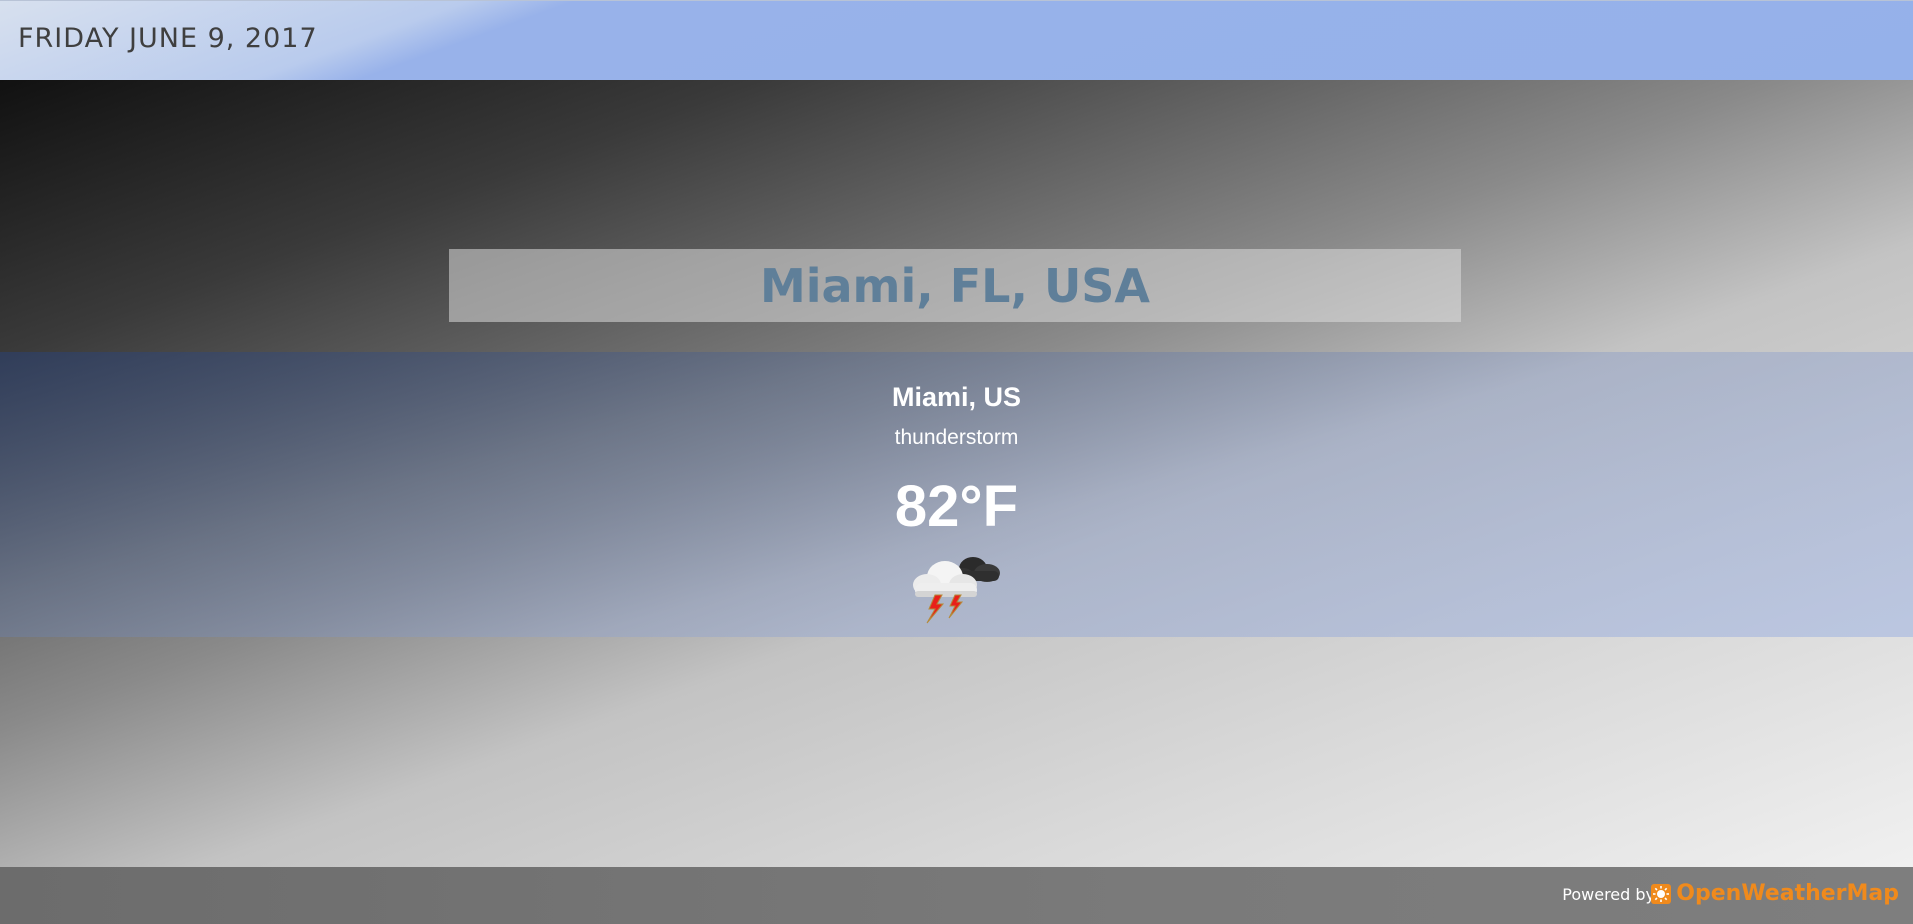 Image resolution: width=1913 pixels, height=924 pixels. What do you see at coordinates (956, 437) in the screenshot?
I see `weather-condition: thunderstorm` at bounding box center [956, 437].